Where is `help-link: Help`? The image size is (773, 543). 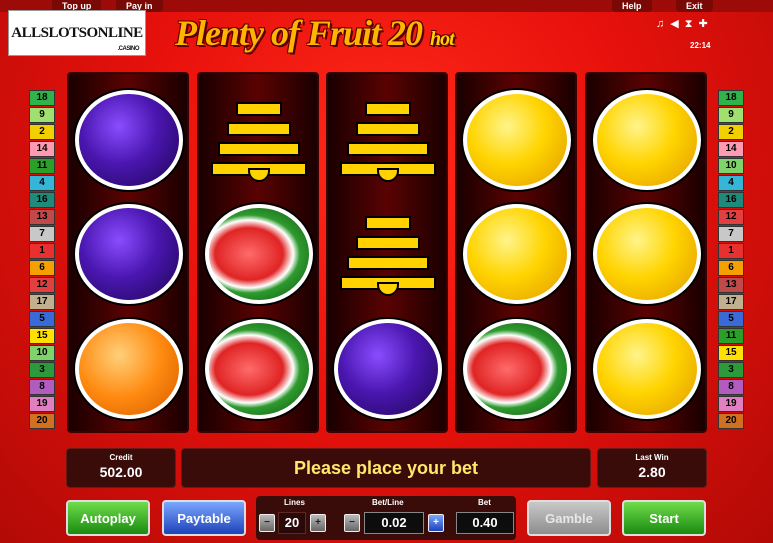 help-link: Help is located at coordinates (632, 6).